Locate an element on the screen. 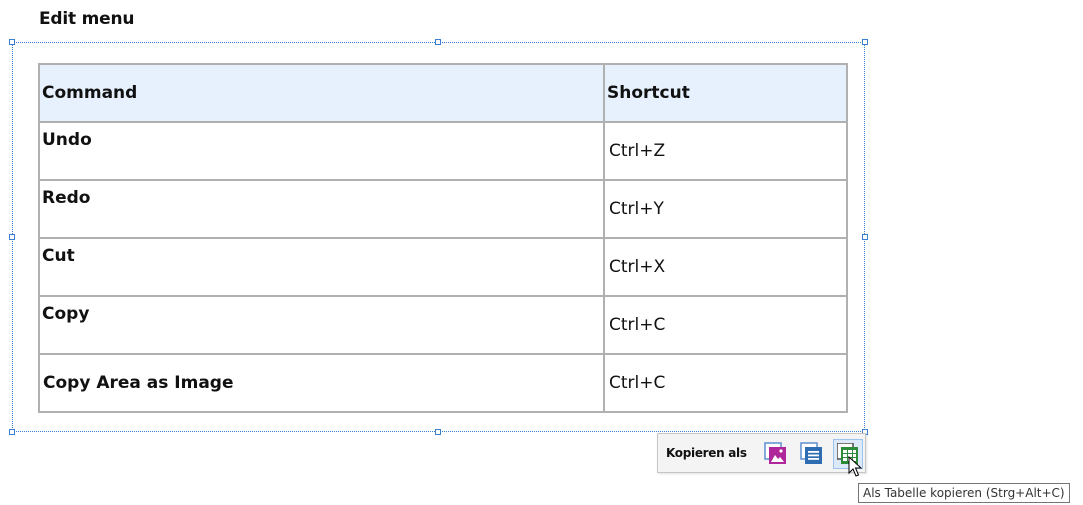 This screenshot has height=505, width=1083. mouse-pointer-icon is located at coordinates (855, 468).